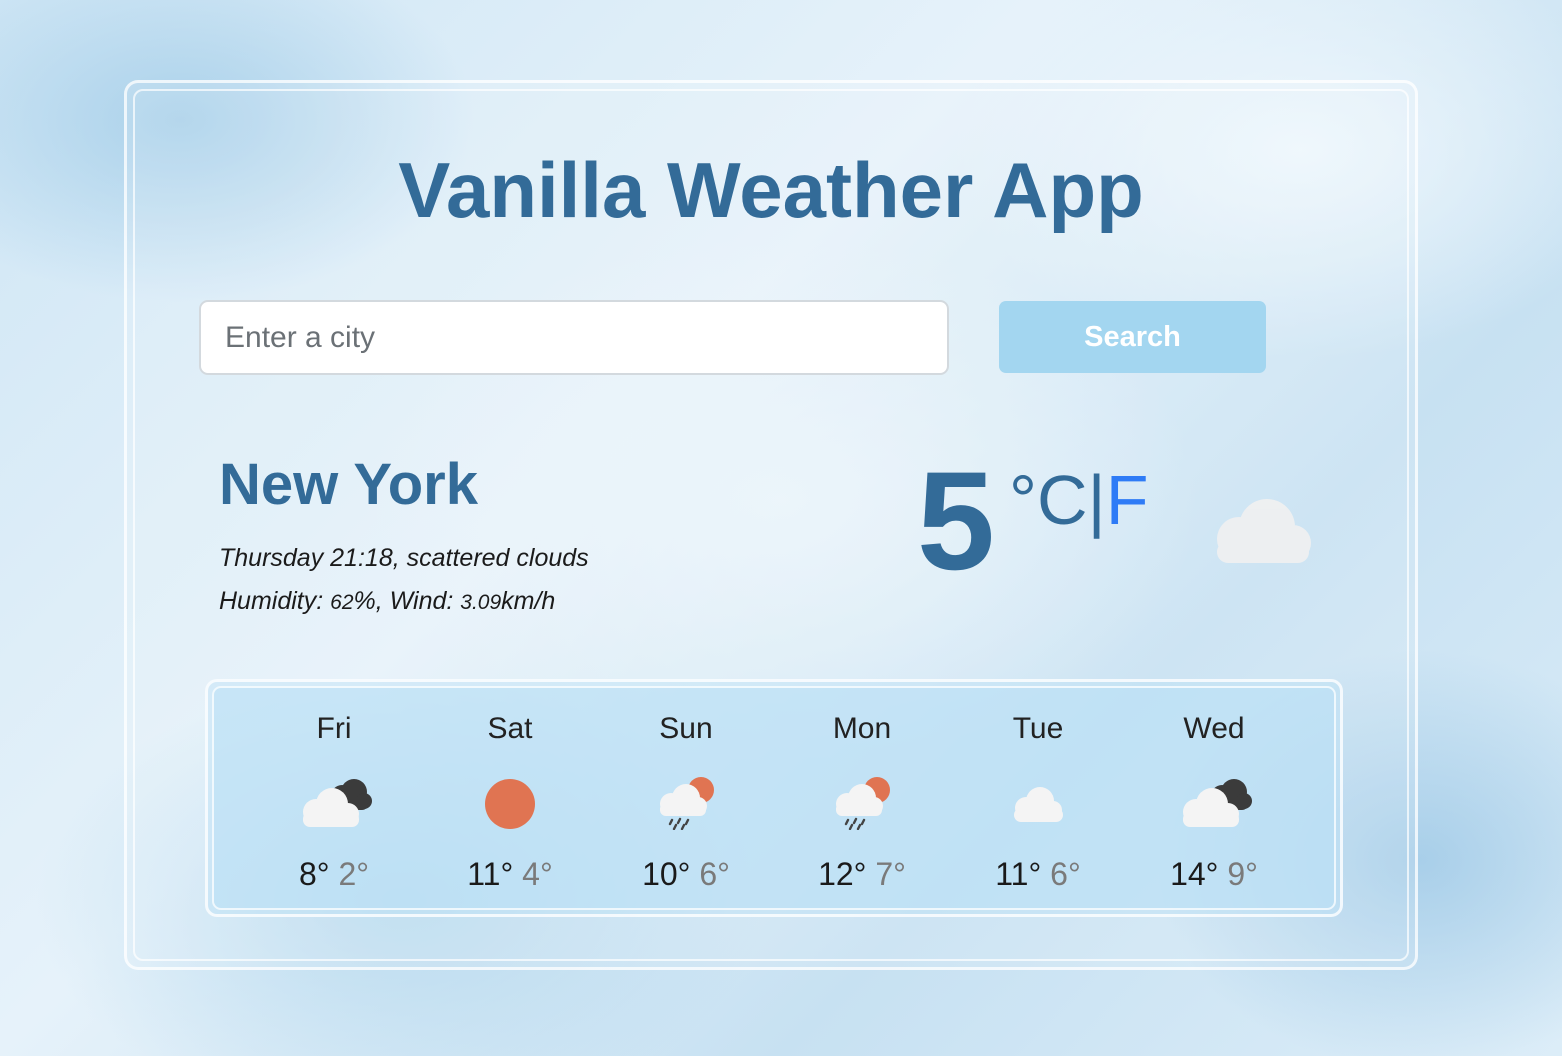 The width and height of the screenshot is (1562, 1056). Describe the element at coordinates (510, 728) in the screenshot. I see `forecast-day-name: Sat` at that location.